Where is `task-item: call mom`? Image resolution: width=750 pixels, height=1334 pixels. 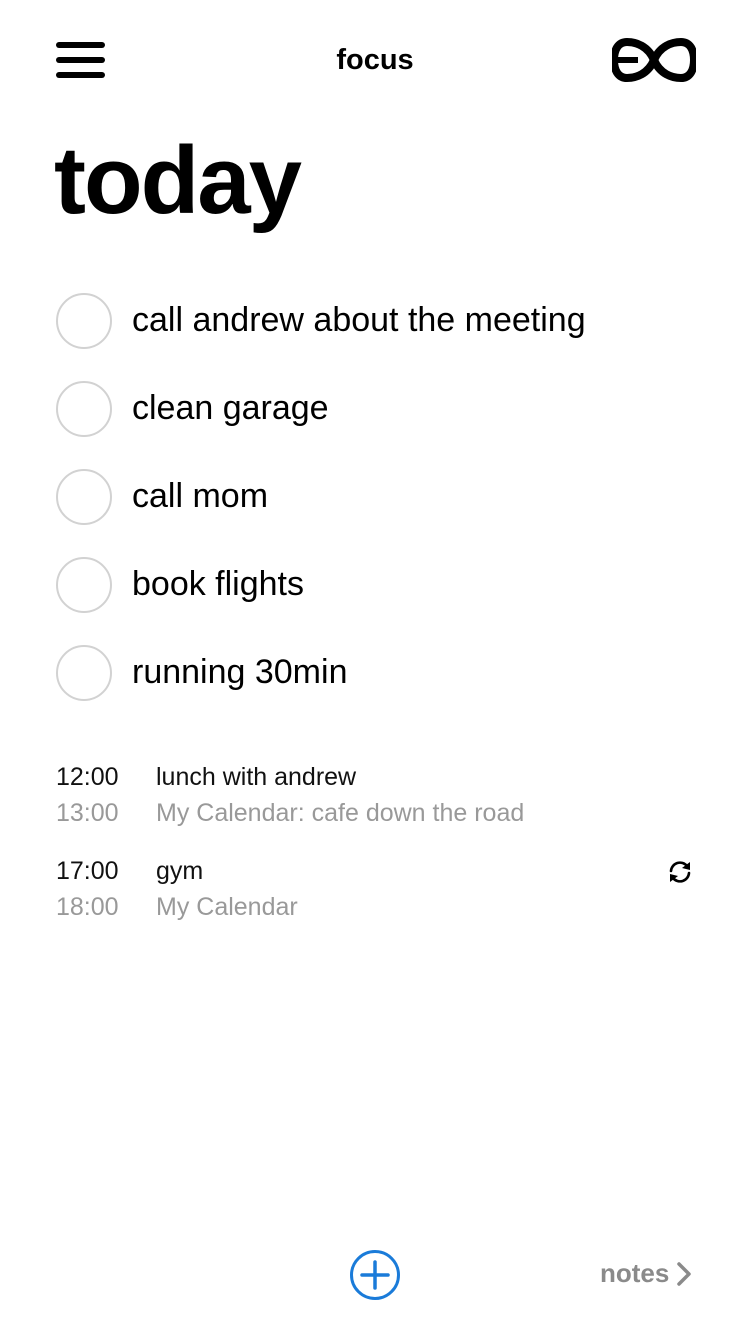 task-item: call mom is located at coordinates (376, 496).